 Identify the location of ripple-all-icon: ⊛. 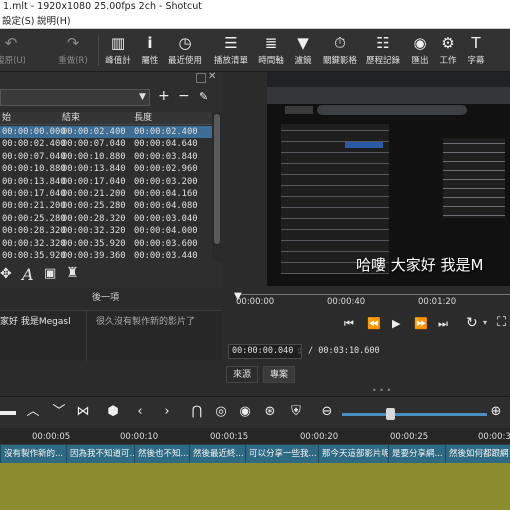
(270, 412).